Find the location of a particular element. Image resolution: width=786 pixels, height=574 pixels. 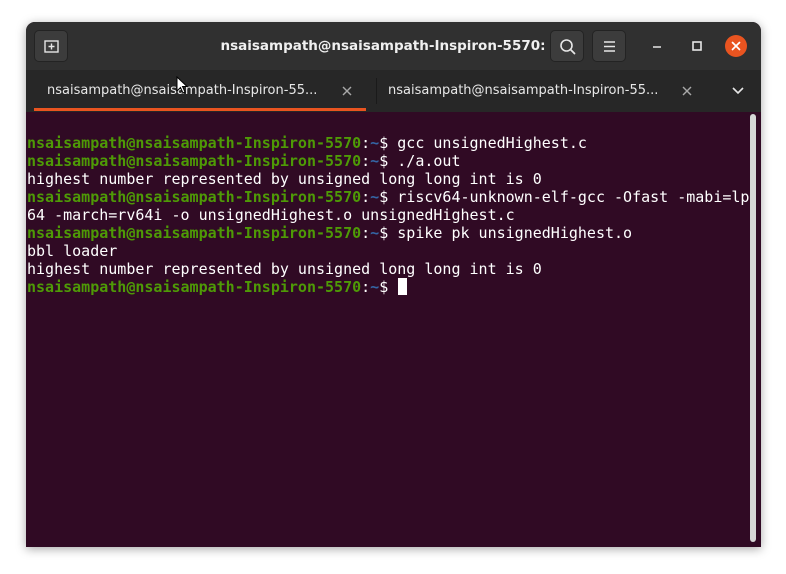

search-icon is located at coordinates (568, 47).